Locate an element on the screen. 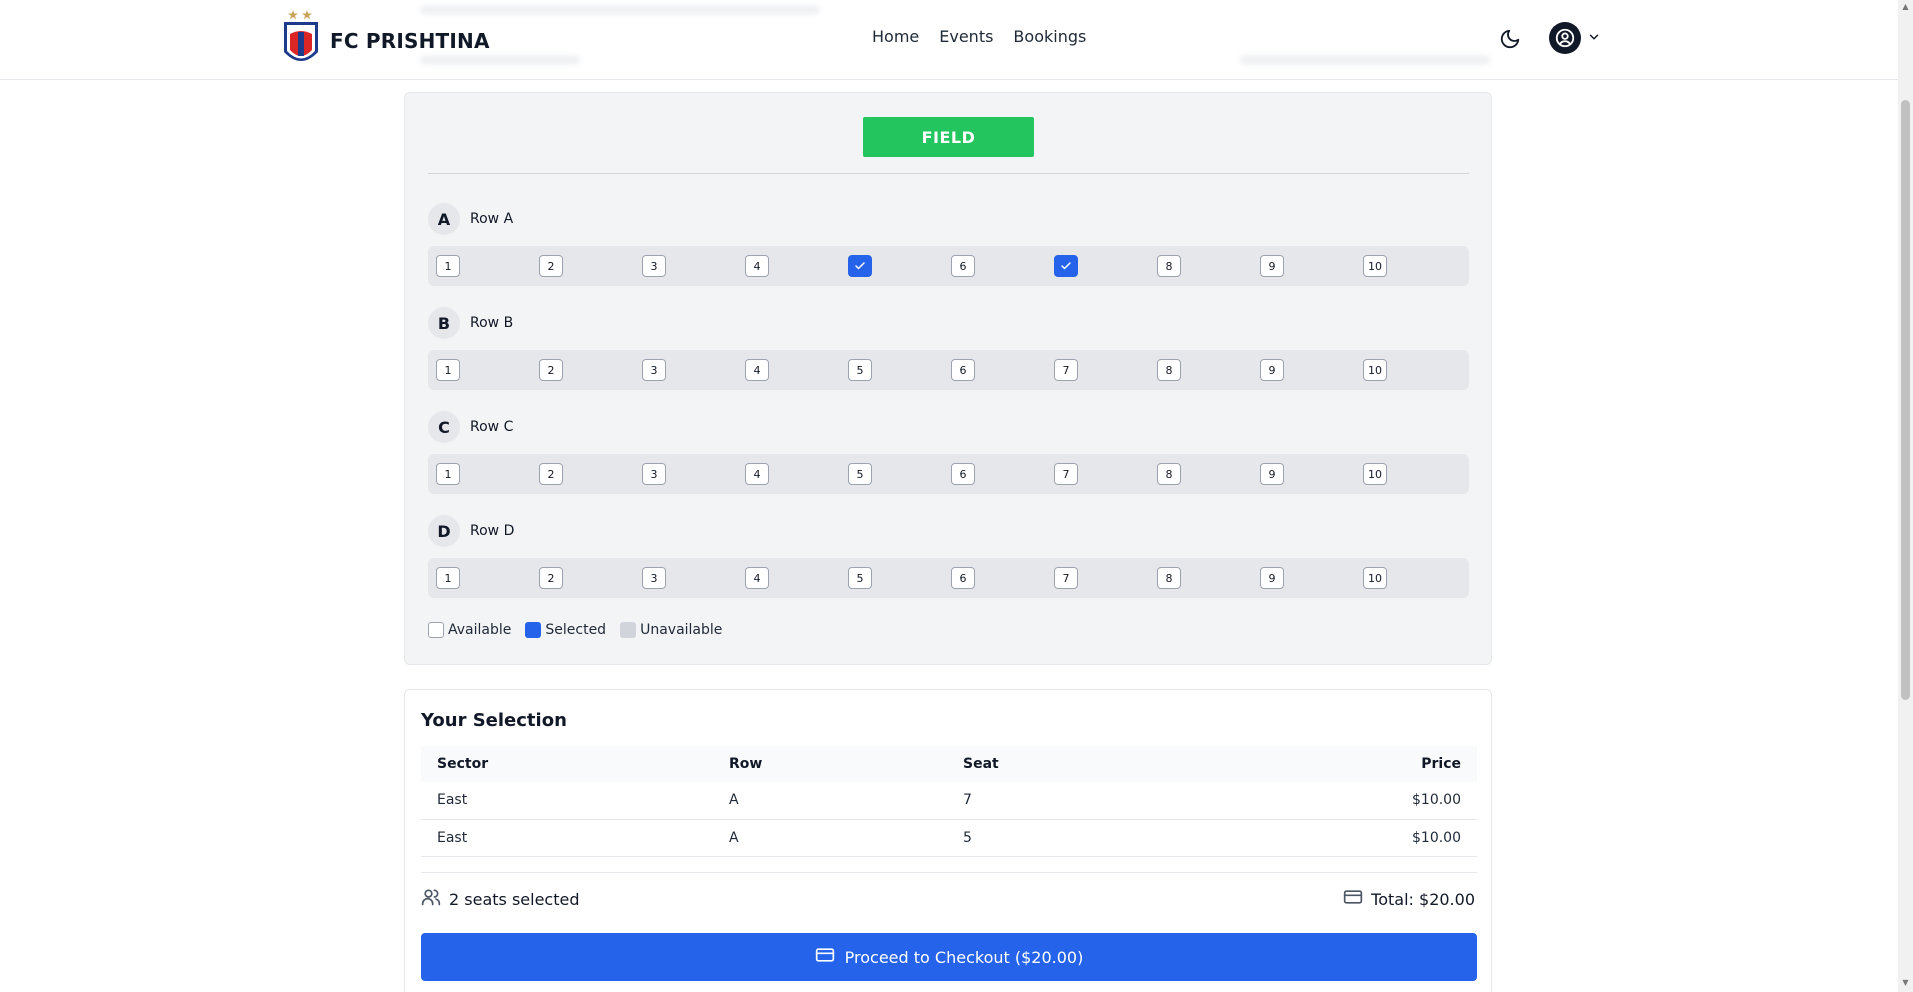  scroll-down-arrow-icon: ▼ is located at coordinates (1905, 983).